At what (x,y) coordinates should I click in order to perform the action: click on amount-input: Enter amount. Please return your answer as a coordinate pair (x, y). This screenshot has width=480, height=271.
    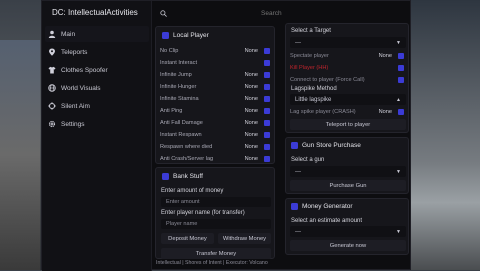
    Looking at the image, I should click on (216, 202).